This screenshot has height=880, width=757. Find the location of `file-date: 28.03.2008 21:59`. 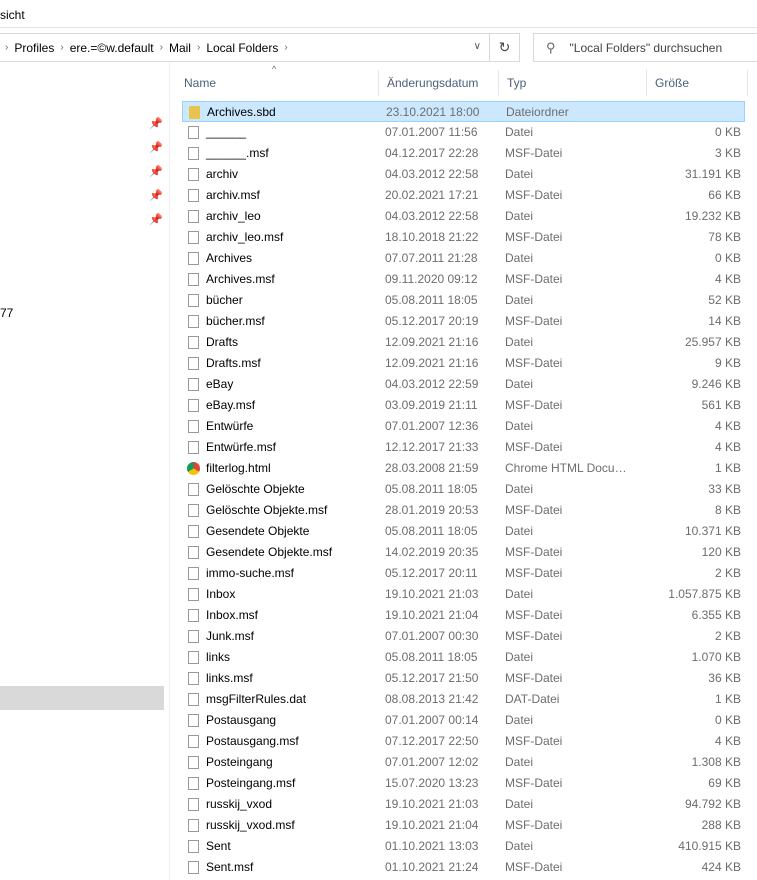

file-date: 28.03.2008 21:59 is located at coordinates (432, 468).